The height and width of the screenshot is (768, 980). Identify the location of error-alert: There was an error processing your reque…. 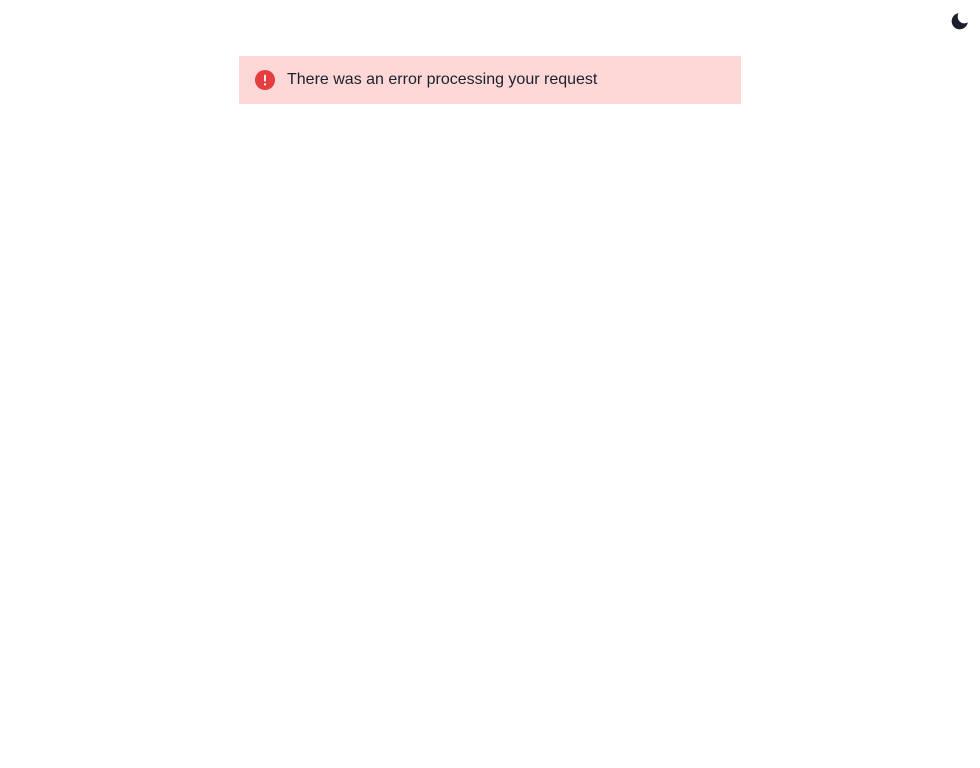
(490, 80).